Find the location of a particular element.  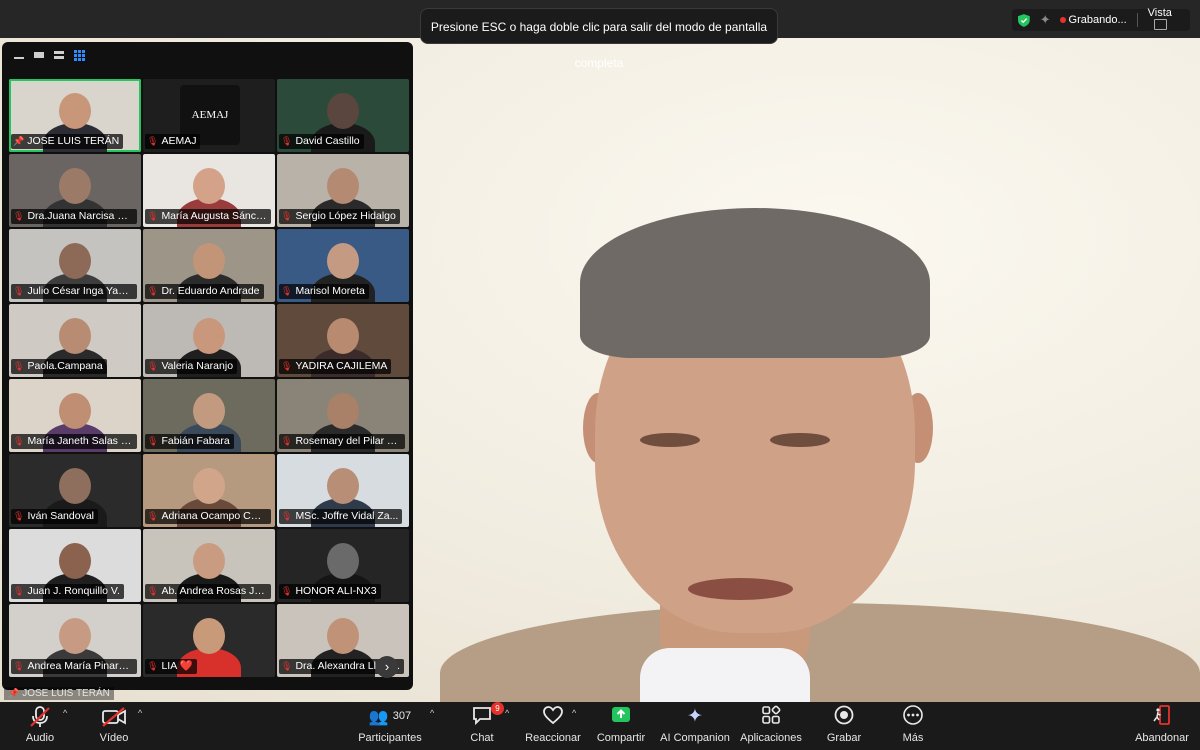

react-options-caret-icon: ^ is located at coordinates (574, 713).